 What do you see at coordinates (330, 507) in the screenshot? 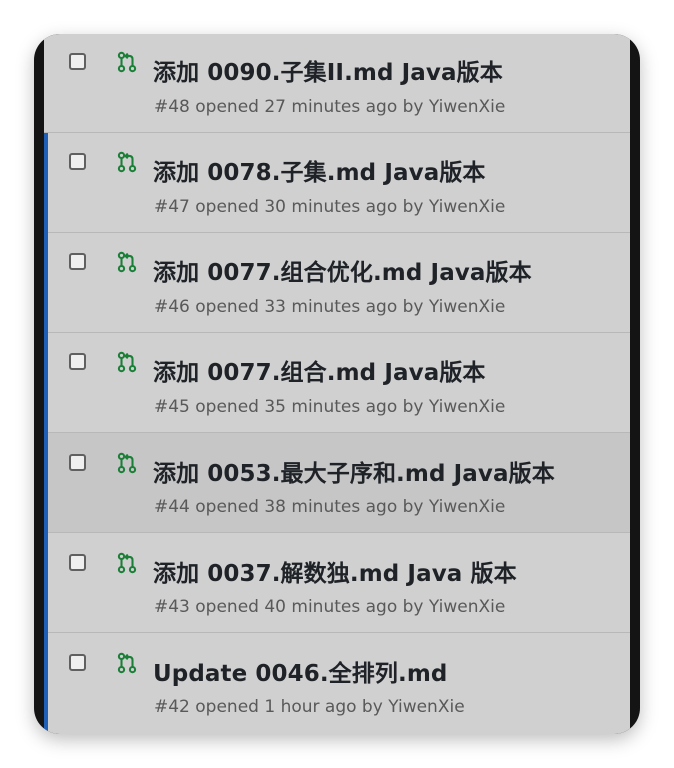
I see `pull-request-meta: #44 opened 38 minutes ago by YiwenXie` at bounding box center [330, 507].